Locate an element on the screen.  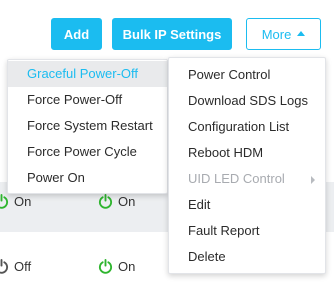
more-button: More is located at coordinates (283, 34).